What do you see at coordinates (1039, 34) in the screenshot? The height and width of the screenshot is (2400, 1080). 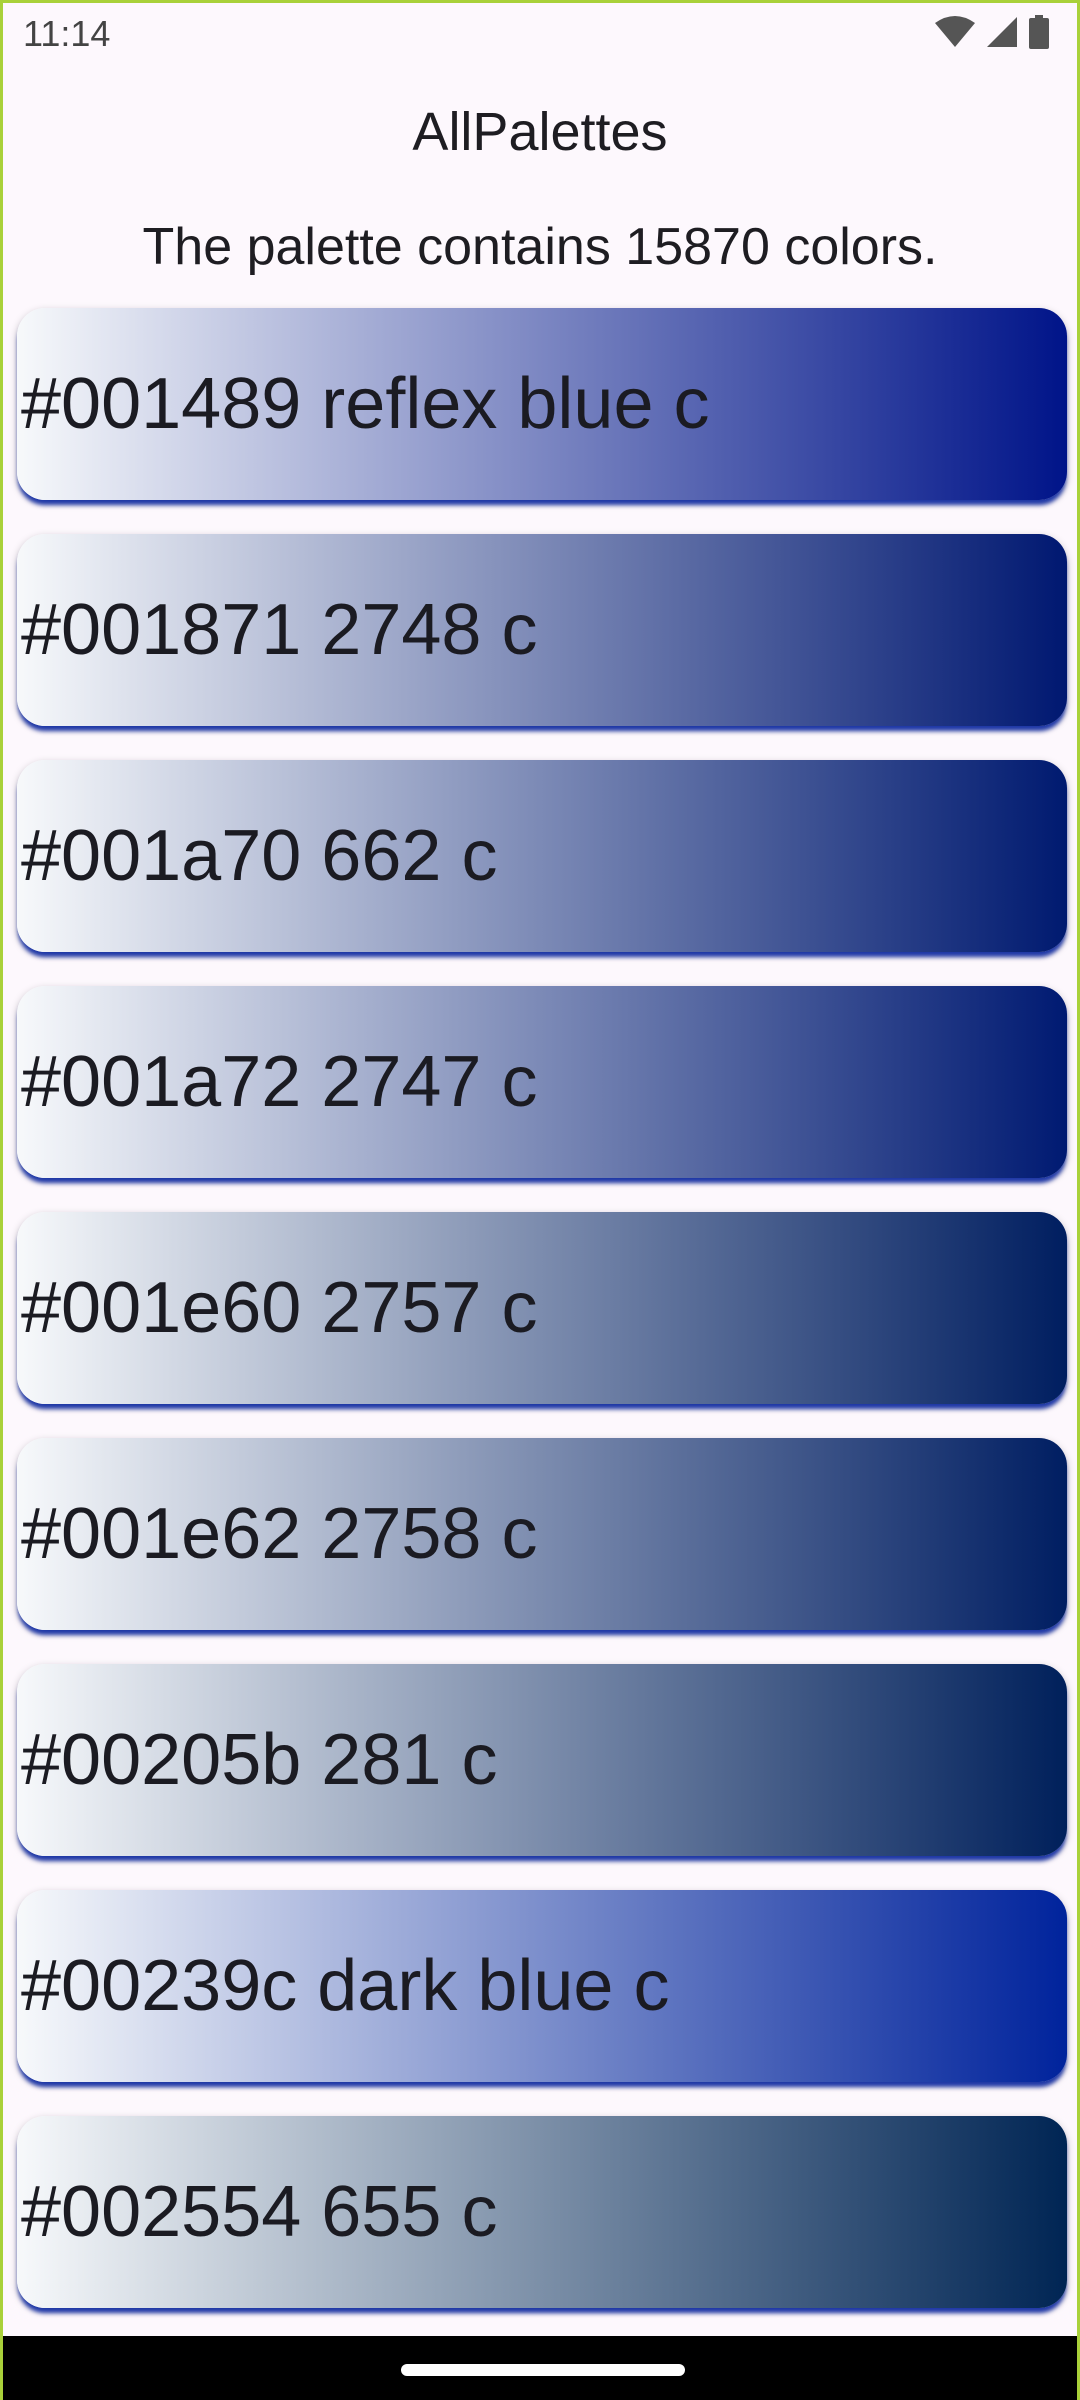 I see `battery-icon` at bounding box center [1039, 34].